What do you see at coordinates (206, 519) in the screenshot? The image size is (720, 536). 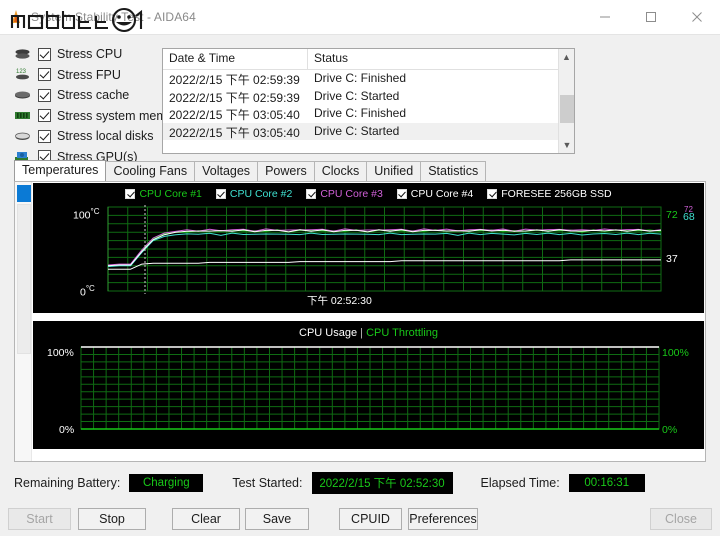 I see `clear-button: Clear` at bounding box center [206, 519].